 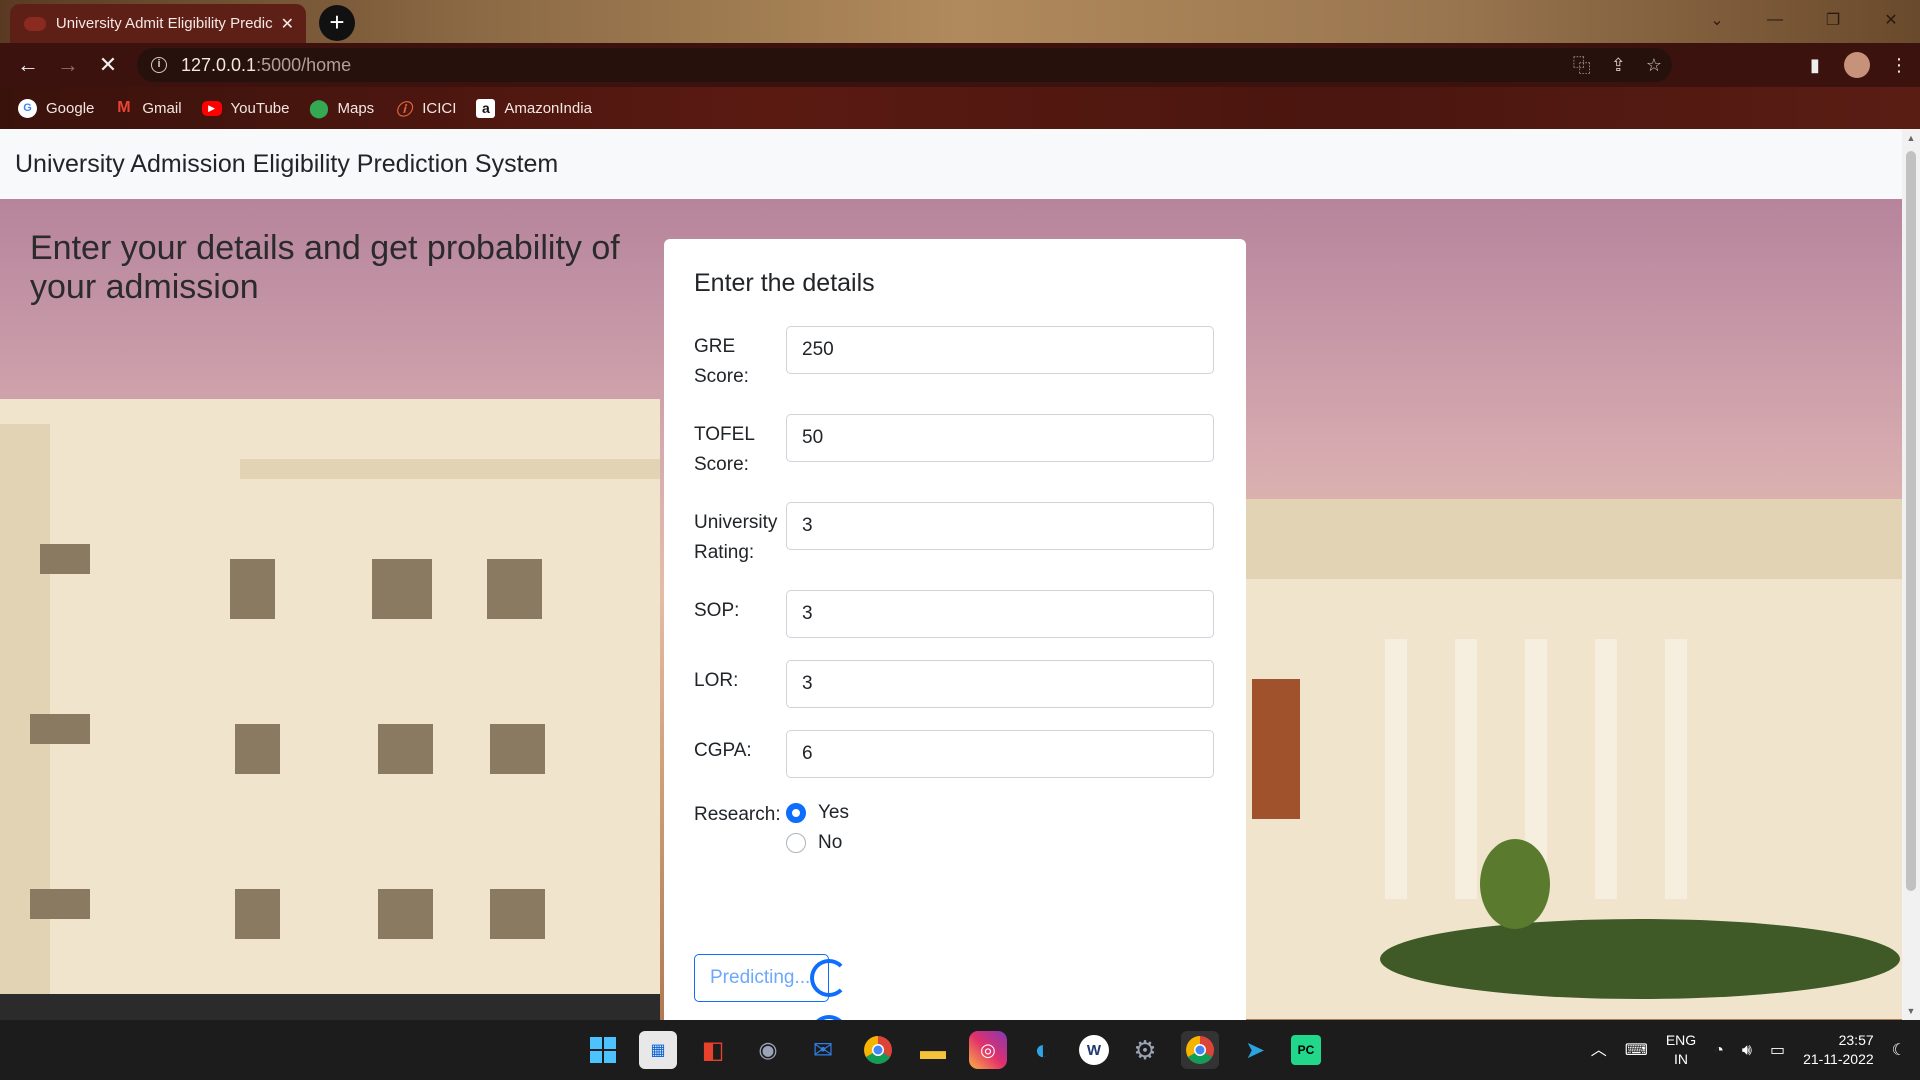 I want to click on scrollbar-thumb, so click(x=1911, y=521).